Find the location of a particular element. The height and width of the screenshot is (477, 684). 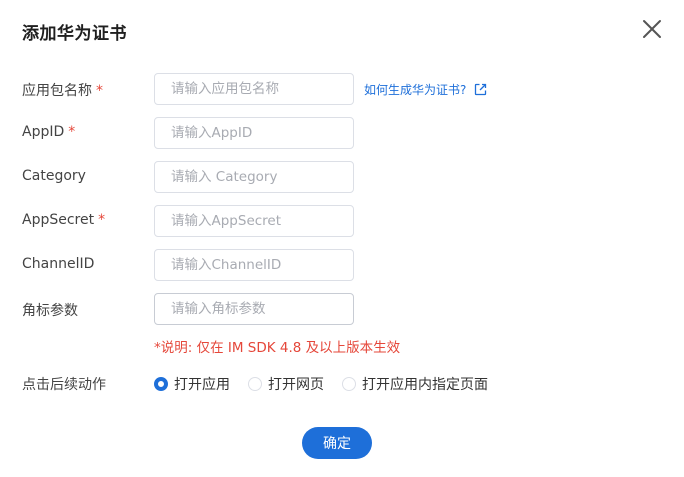

external-link-icon is located at coordinates (480, 89).